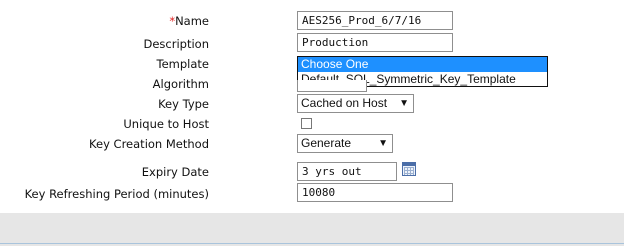 The image size is (624, 246). I want to click on key-refreshing-period-input: 10080, so click(375, 192).